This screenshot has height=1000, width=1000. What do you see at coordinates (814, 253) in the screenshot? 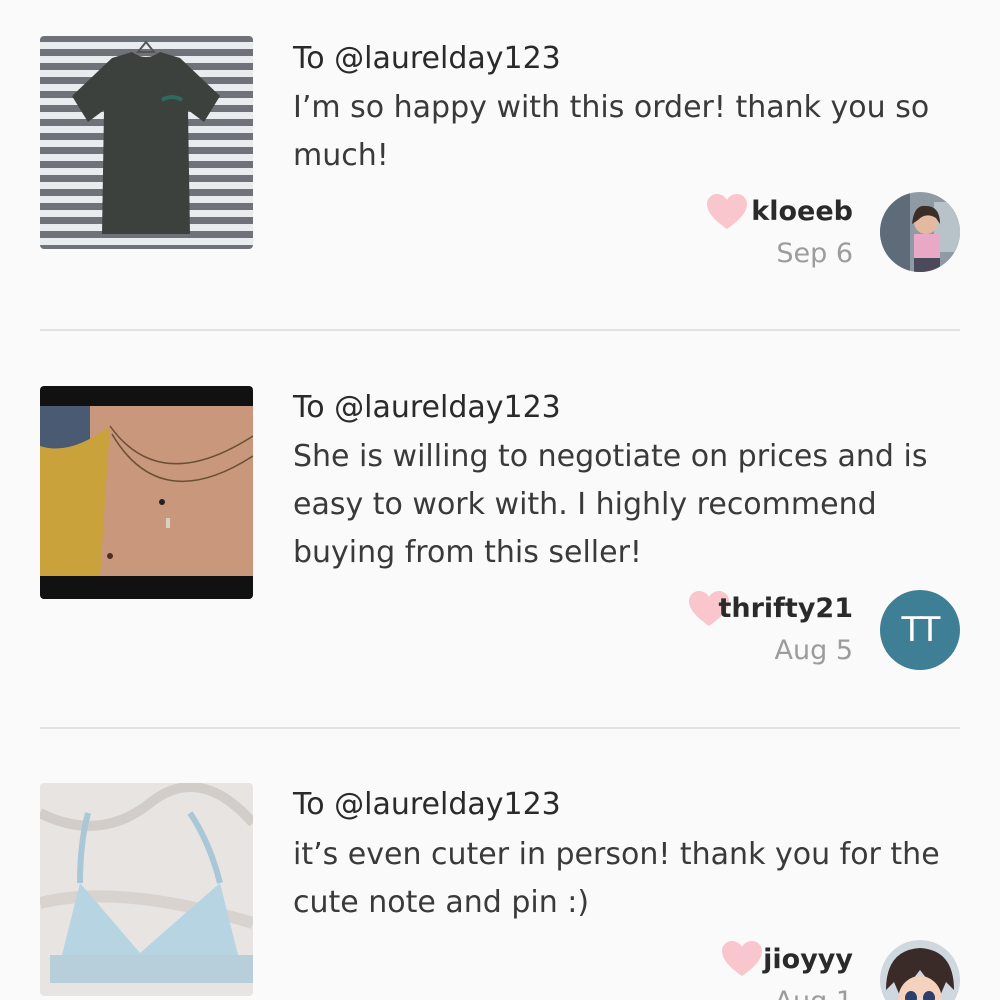
I see `review-date: Sep 6` at bounding box center [814, 253].